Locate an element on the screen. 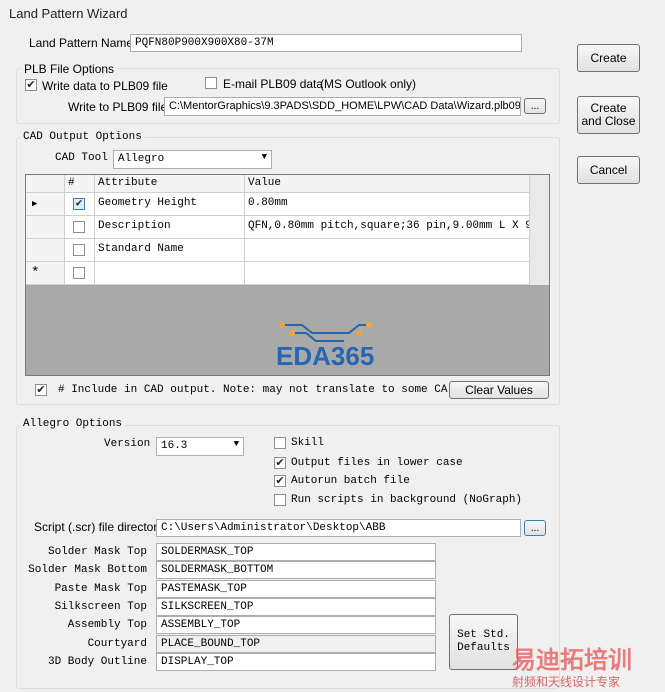  lower-case-checkbox: ✔ is located at coordinates (280, 463).